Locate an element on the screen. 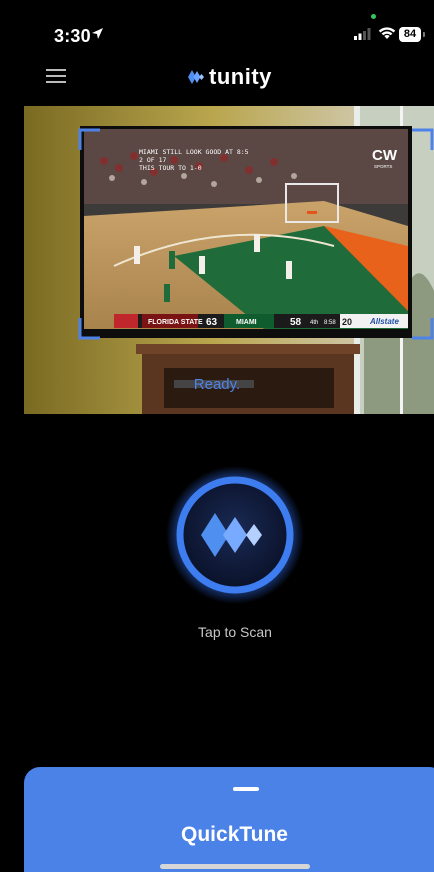 The width and height of the screenshot is (434, 872). menu-button is located at coordinates (56, 76).